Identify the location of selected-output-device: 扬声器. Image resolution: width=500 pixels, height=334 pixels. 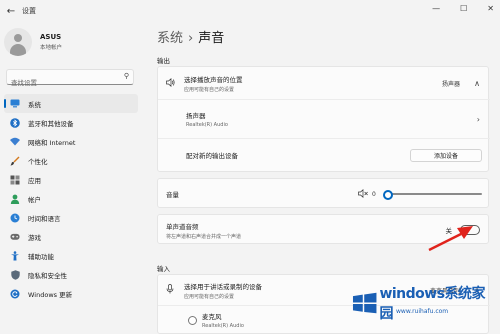
(450, 84).